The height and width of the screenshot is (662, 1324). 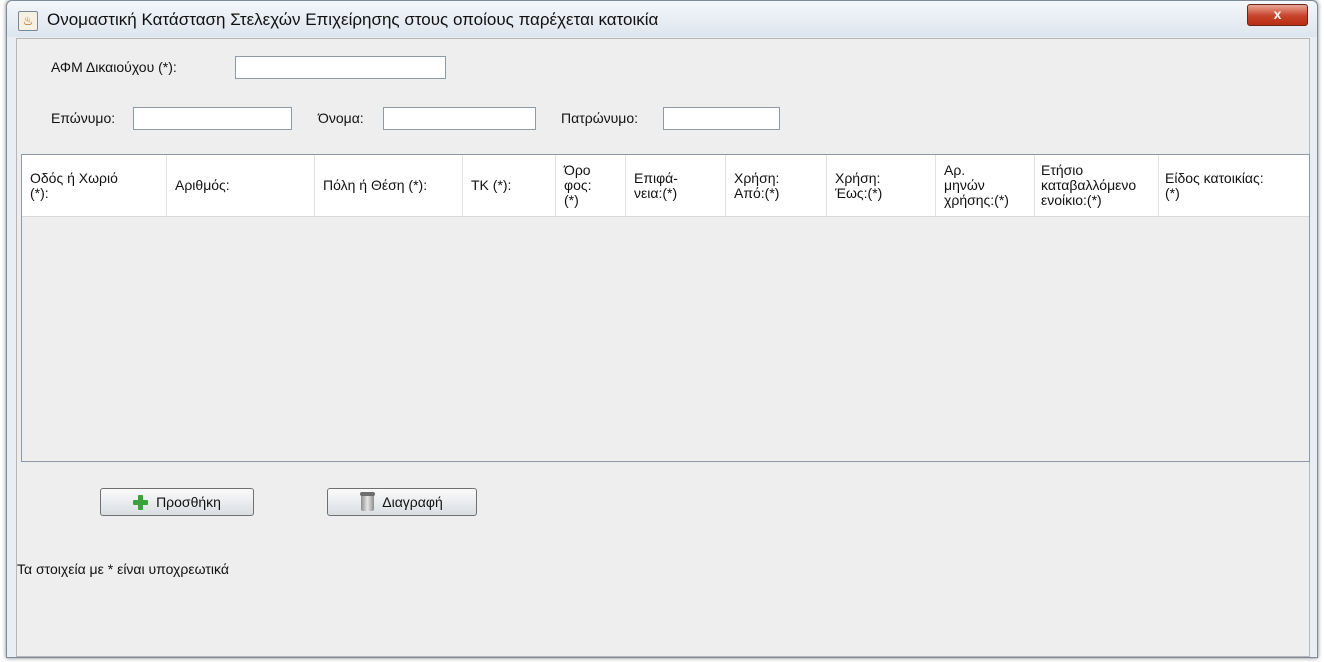 I want to click on column-header-city: Πόλη ή Θέση (*):, so click(x=389, y=185).